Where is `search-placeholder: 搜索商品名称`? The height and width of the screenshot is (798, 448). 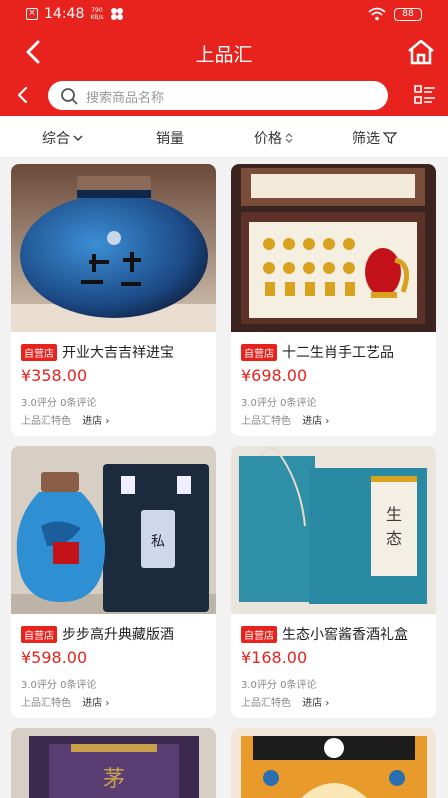
search-placeholder: 搜索商品名称 is located at coordinates (125, 98).